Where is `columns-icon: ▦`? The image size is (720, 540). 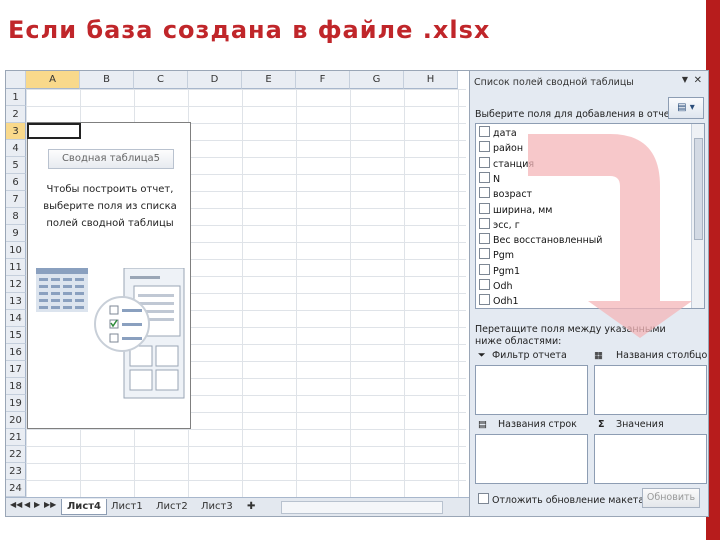
columns-icon: ▦ is located at coordinates (598, 355).